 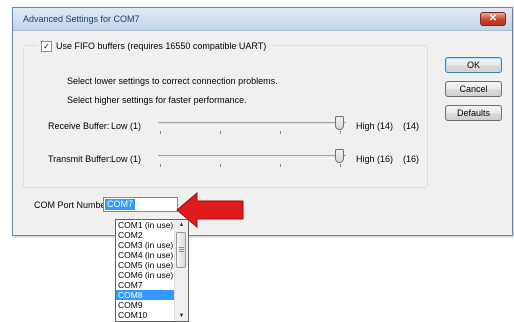 What do you see at coordinates (411, 159) in the screenshot?
I see `transmit-value: (16)` at bounding box center [411, 159].